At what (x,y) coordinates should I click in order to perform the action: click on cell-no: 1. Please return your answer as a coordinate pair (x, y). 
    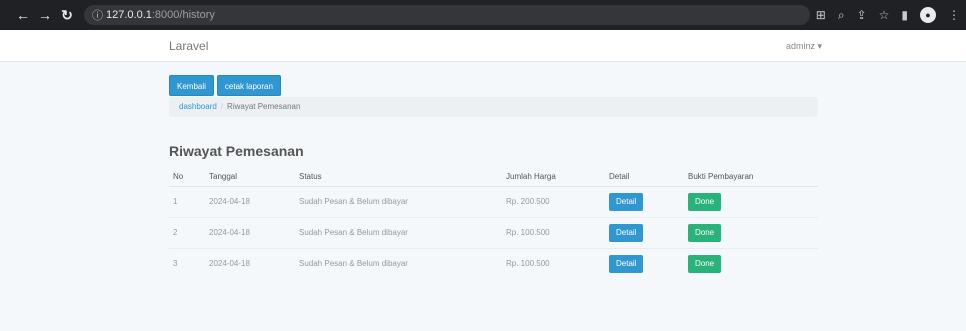
    Looking at the image, I should click on (189, 201).